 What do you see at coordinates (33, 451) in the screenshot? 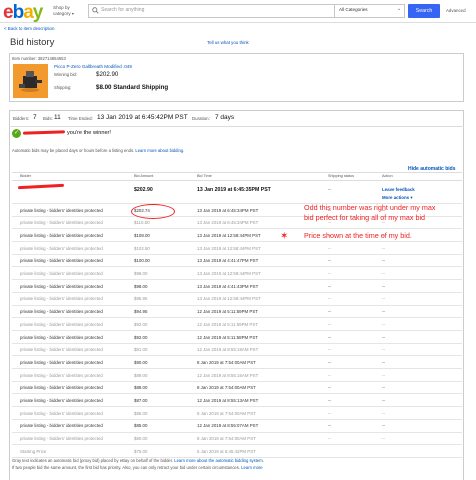
I see `bidder-name: Starting Price` at bounding box center [33, 451].